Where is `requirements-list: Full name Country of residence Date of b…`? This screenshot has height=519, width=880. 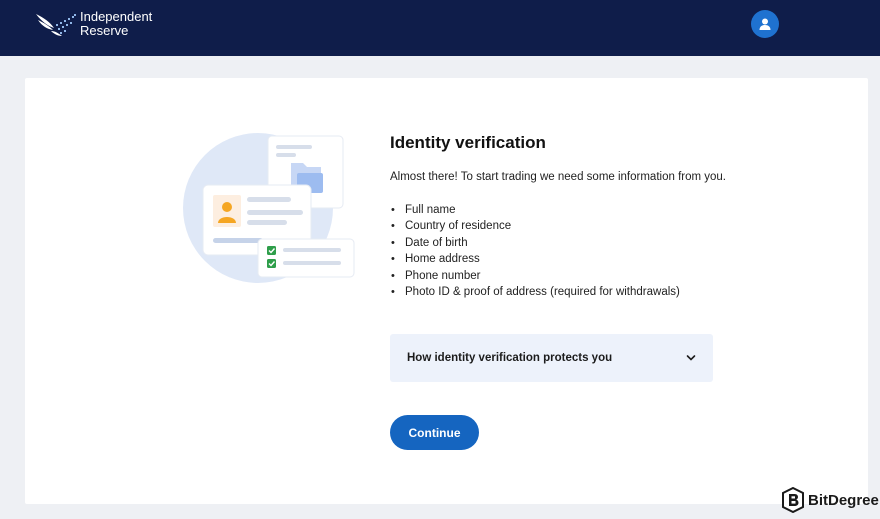 requirements-list: Full name Country of residence Date of b… is located at coordinates (560, 251).